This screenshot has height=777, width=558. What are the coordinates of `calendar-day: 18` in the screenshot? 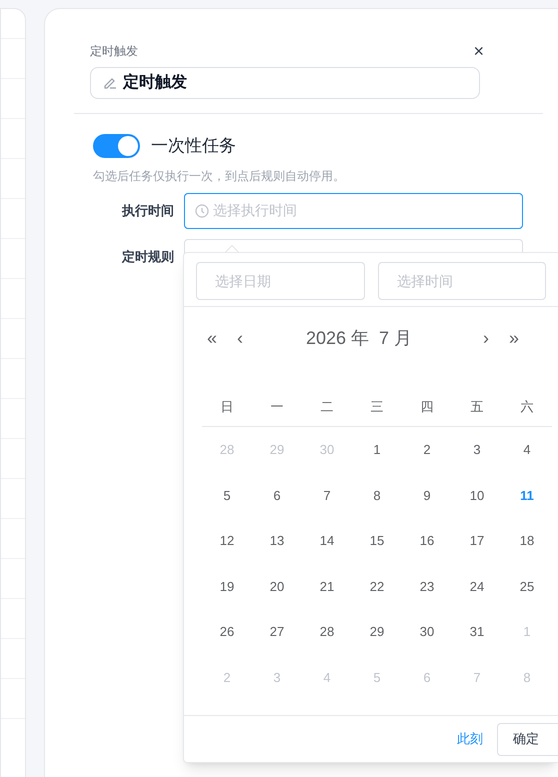 It's located at (527, 541).